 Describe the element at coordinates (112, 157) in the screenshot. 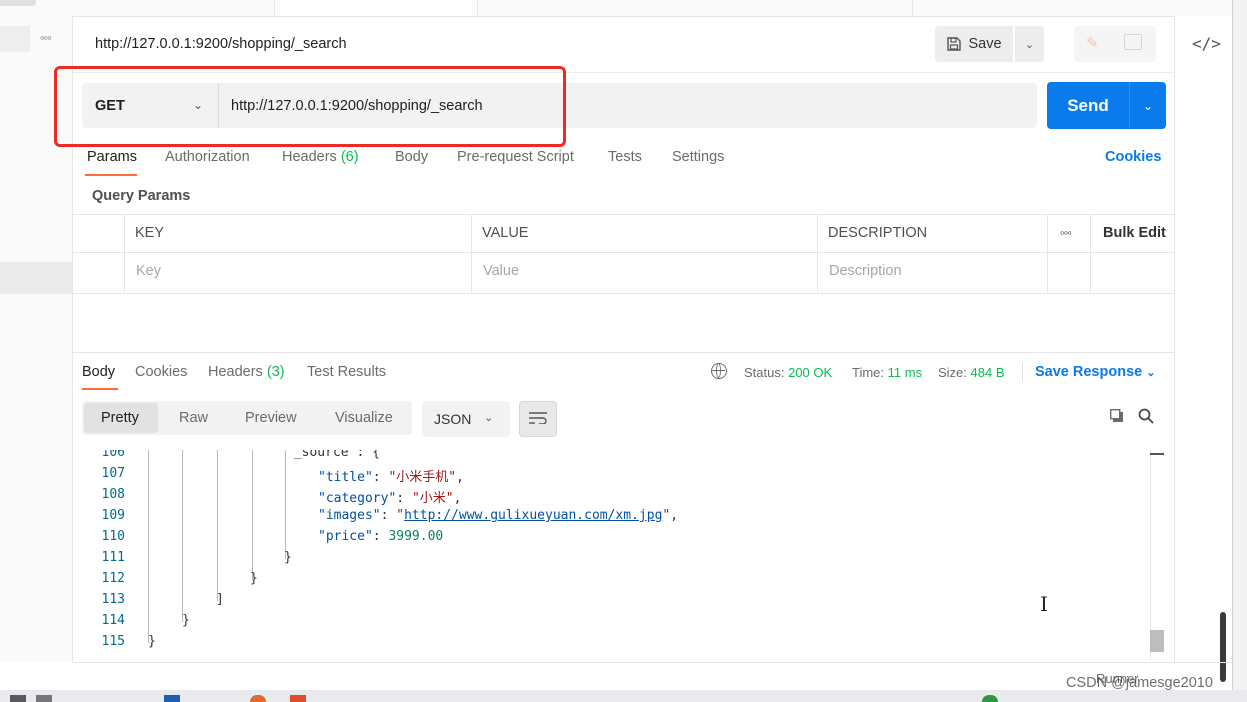

I see `tab-params: Params` at that location.